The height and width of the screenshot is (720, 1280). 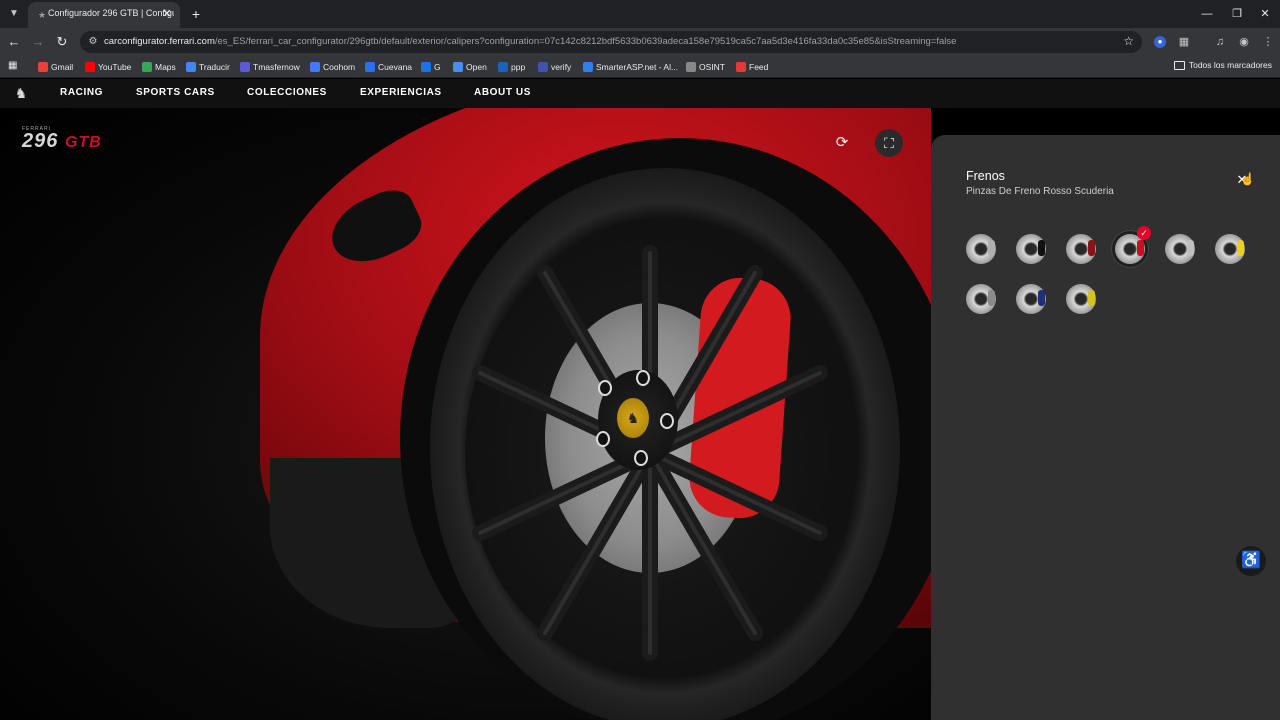 I want to click on bookmark-traducir: Traducir, so click(x=208, y=67).